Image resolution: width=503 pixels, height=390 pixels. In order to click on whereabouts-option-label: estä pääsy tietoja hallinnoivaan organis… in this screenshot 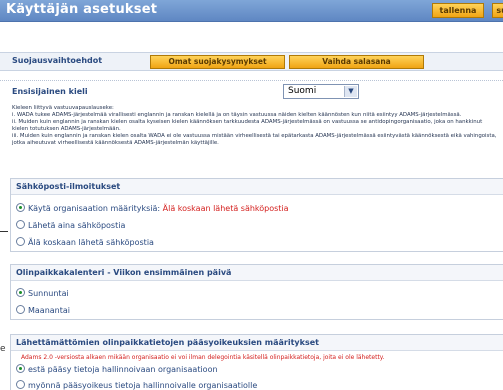, I will do `click(123, 369)`.